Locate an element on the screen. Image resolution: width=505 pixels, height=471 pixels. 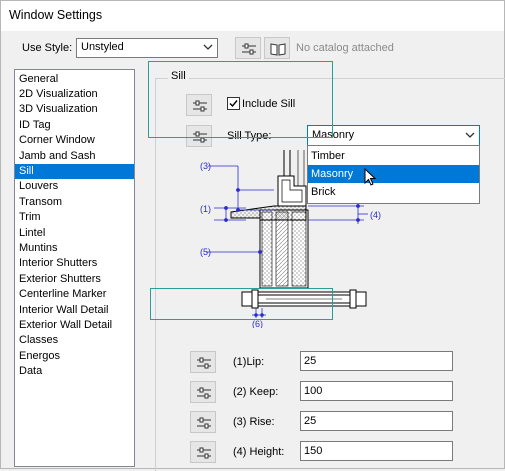
use-style-dropdown: Unstyled is located at coordinates (147, 48).